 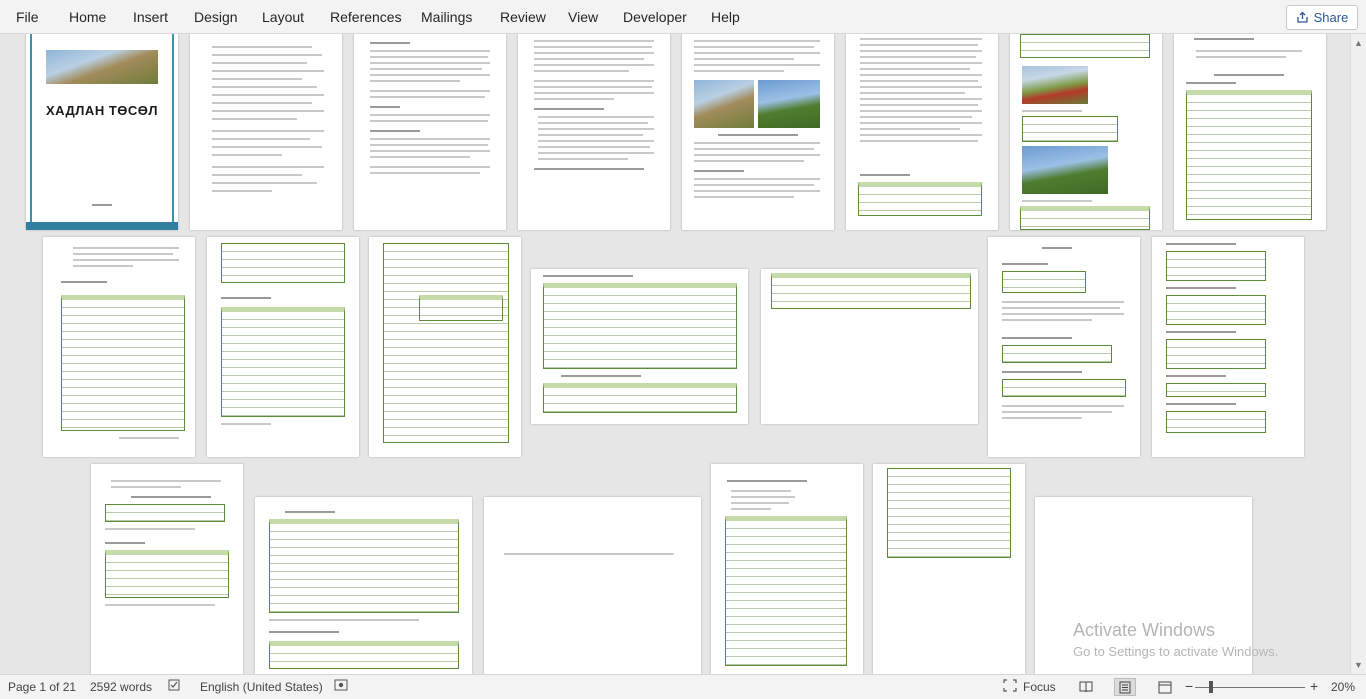 What do you see at coordinates (102, 205) in the screenshot?
I see `text-line` at bounding box center [102, 205].